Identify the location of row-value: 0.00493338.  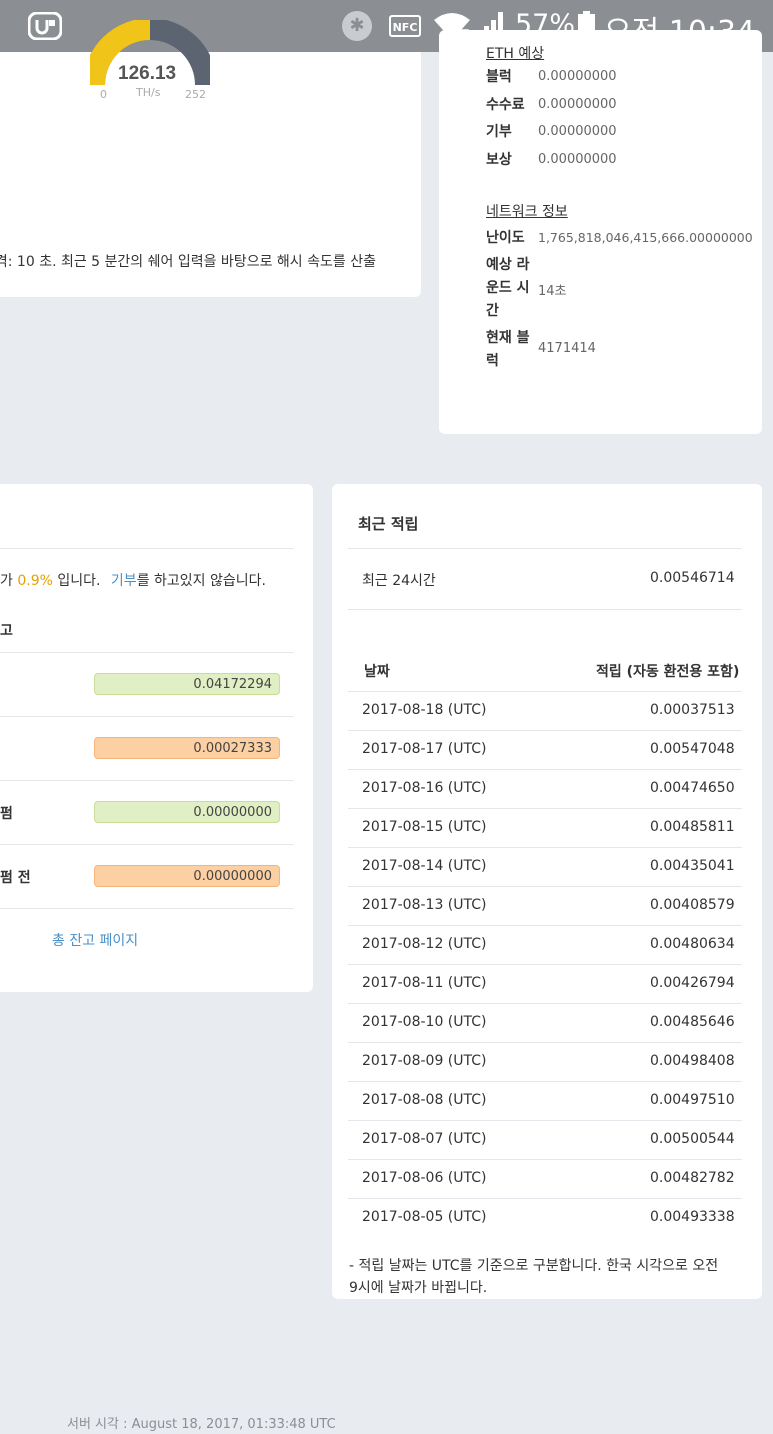
(692, 1217).